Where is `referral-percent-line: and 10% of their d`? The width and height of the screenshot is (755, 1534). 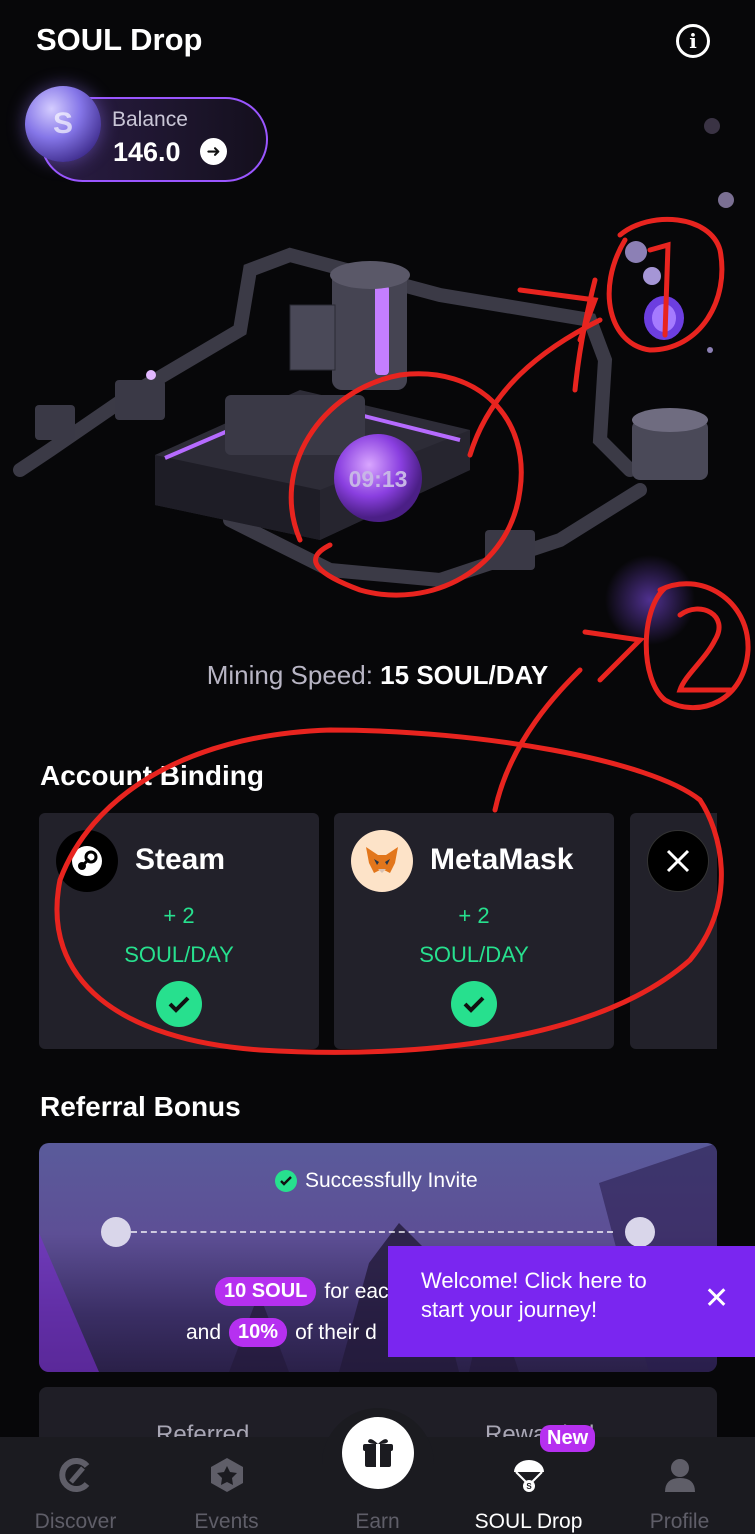
referral-percent-line: and 10% of their d is located at coordinates (281, 1332).